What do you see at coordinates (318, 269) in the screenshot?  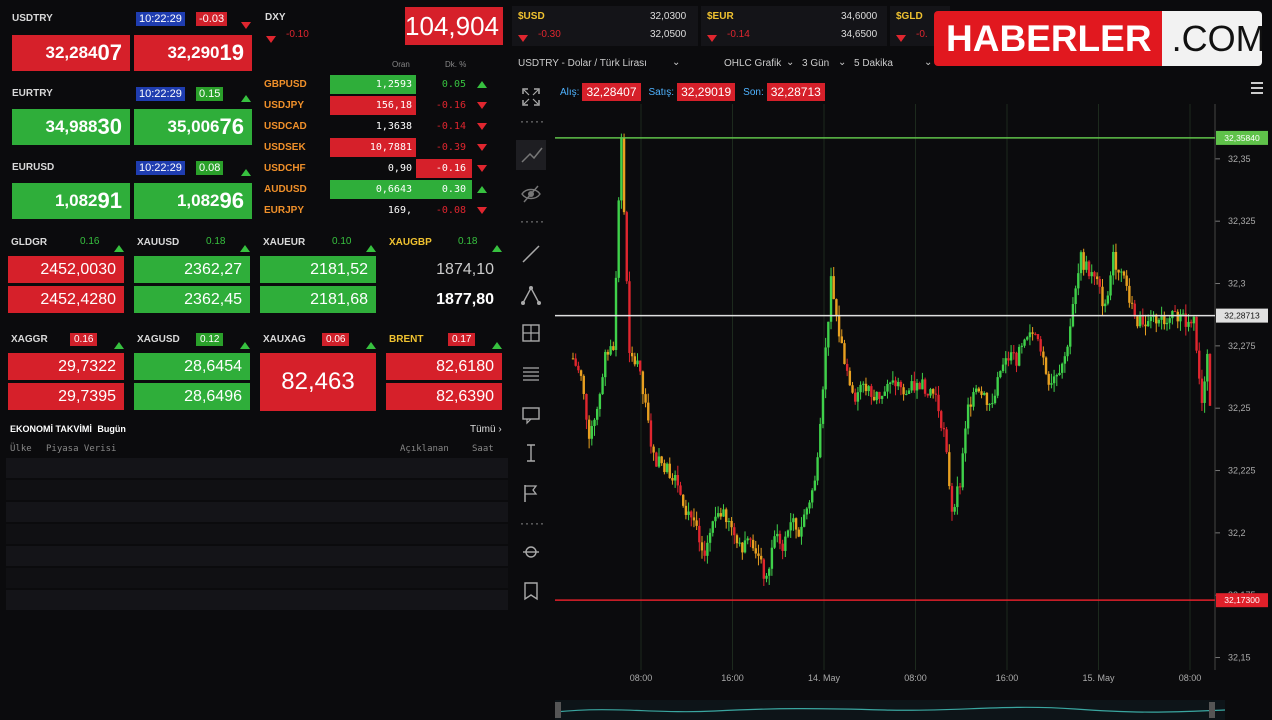 I see `metal-bid-button: 2181,52` at bounding box center [318, 269].